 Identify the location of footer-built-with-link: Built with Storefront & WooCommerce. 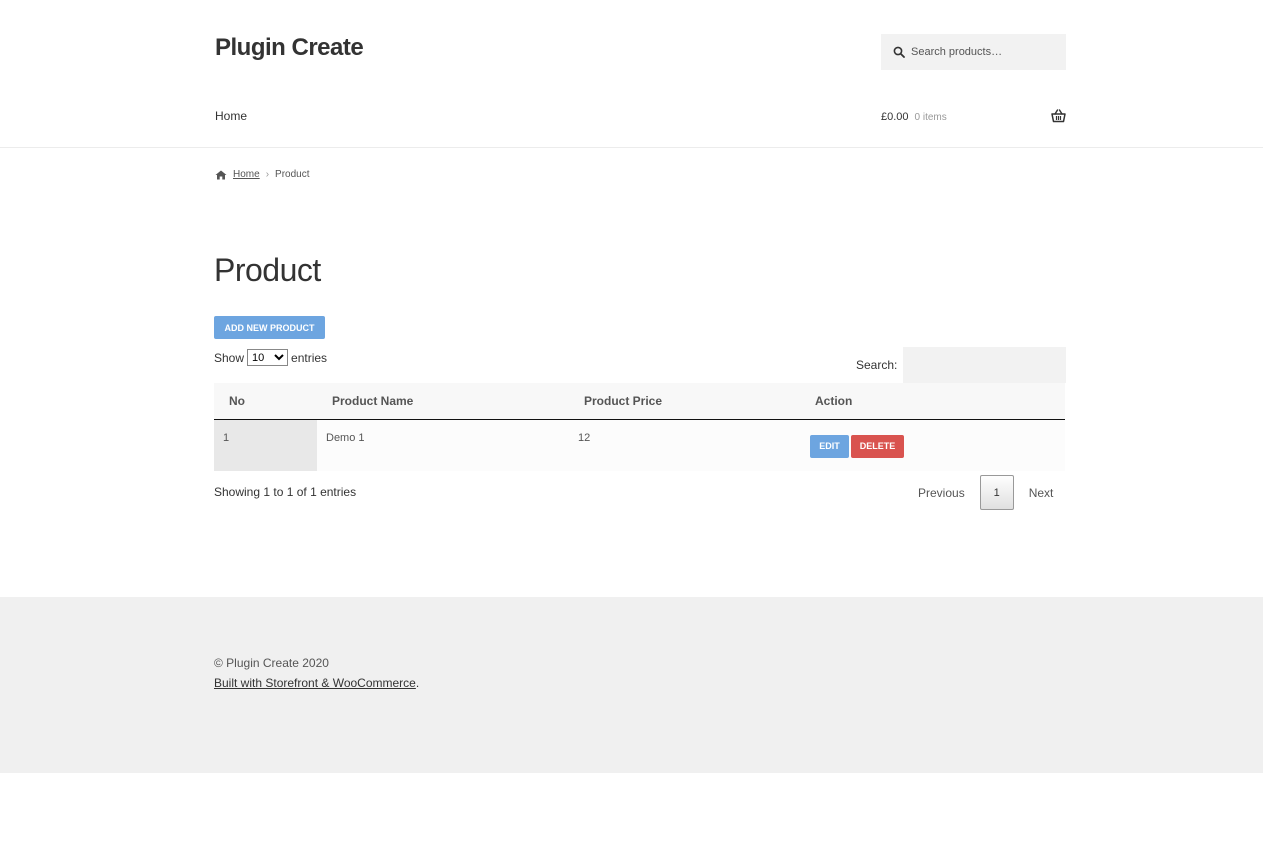
(315, 683).